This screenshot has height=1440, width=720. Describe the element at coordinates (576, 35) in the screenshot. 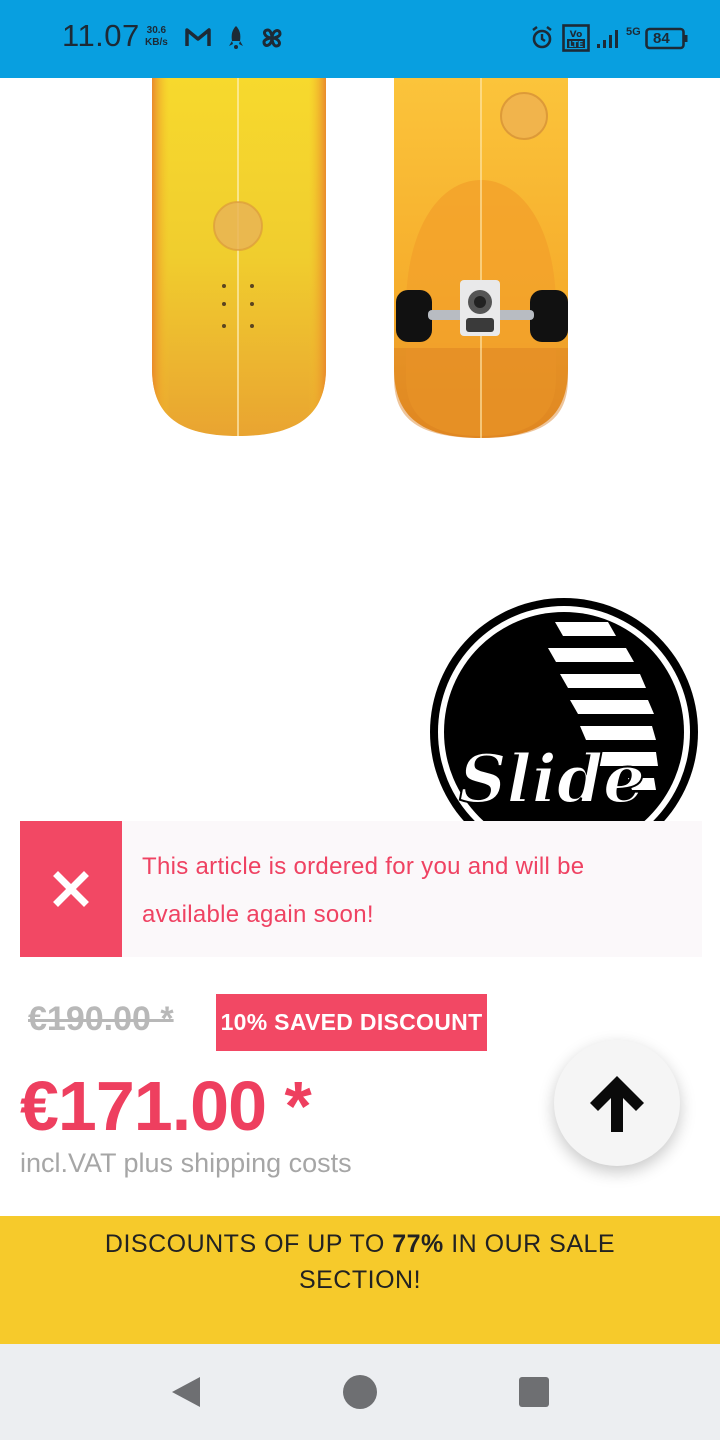

I see `svg-text: Vo` at that location.